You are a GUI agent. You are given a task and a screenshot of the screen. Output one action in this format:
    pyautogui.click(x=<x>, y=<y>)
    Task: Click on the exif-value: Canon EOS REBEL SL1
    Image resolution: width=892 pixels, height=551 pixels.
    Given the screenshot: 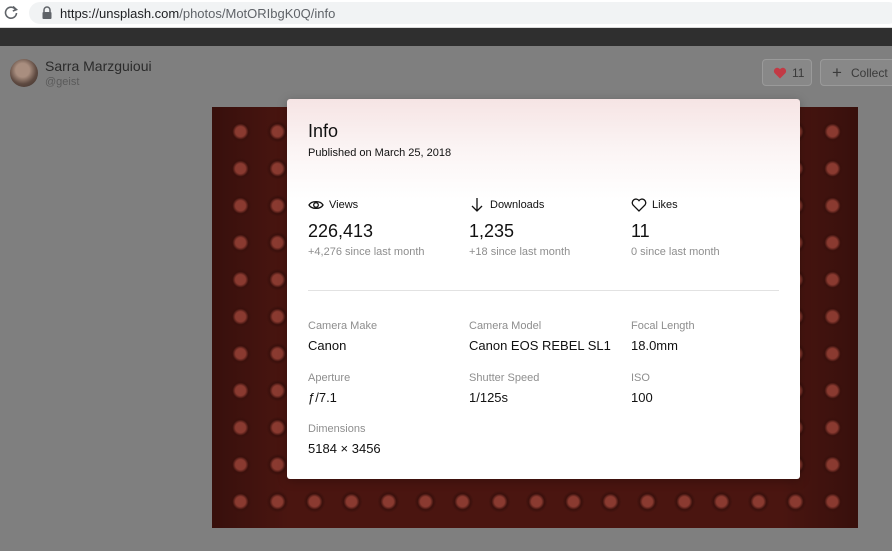 What is the action you would take?
    pyautogui.click(x=540, y=345)
    